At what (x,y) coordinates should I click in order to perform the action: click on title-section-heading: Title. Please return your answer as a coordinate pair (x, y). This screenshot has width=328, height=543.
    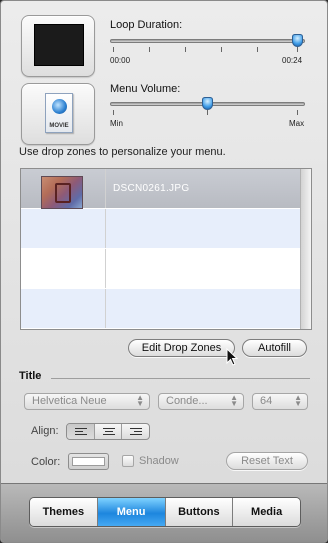
    Looking at the image, I should click on (30, 376).